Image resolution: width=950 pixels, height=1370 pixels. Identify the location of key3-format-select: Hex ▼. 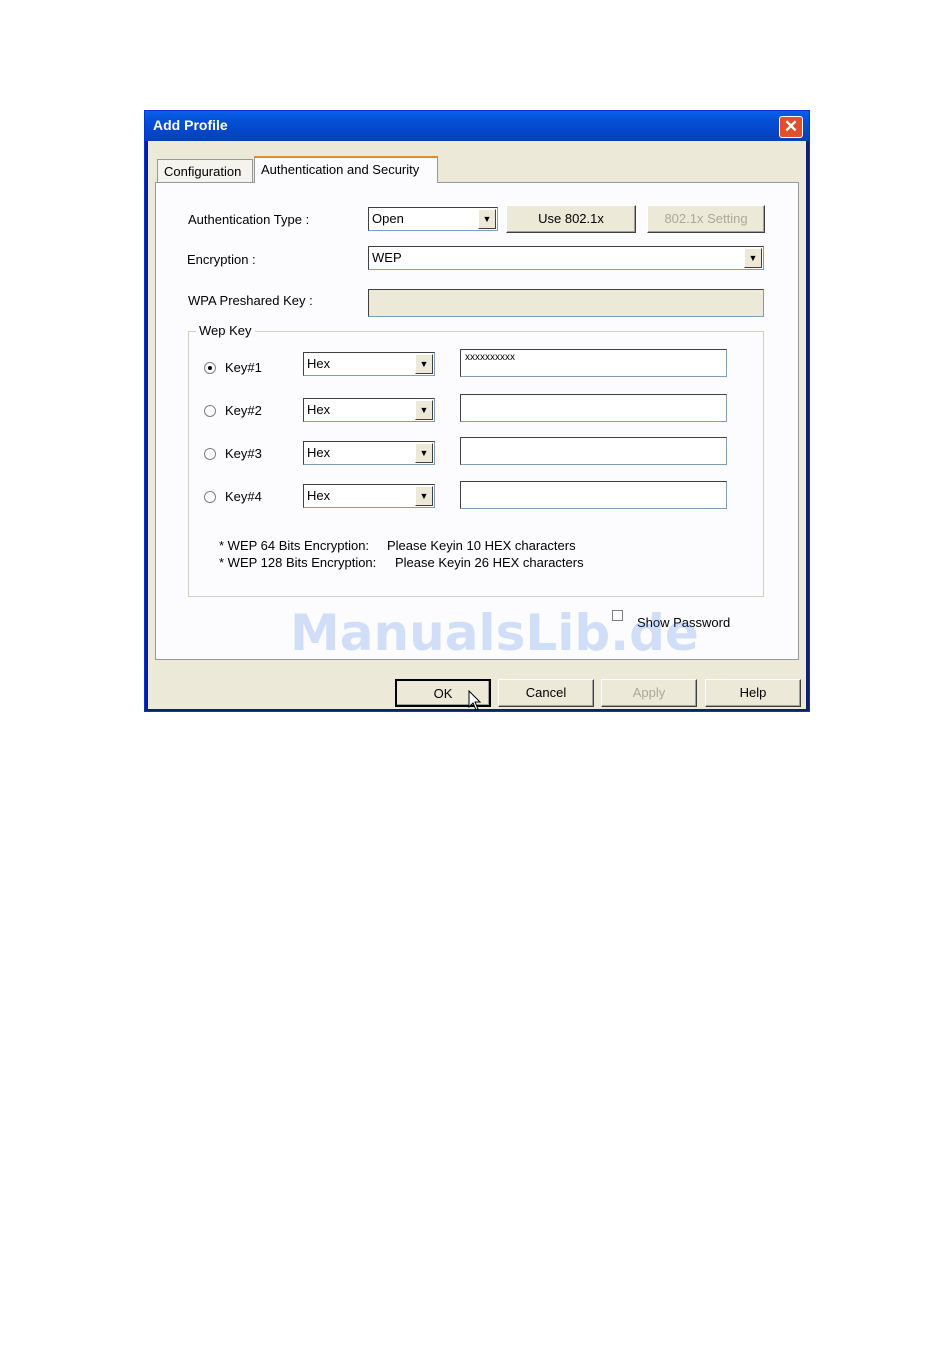
(369, 453).